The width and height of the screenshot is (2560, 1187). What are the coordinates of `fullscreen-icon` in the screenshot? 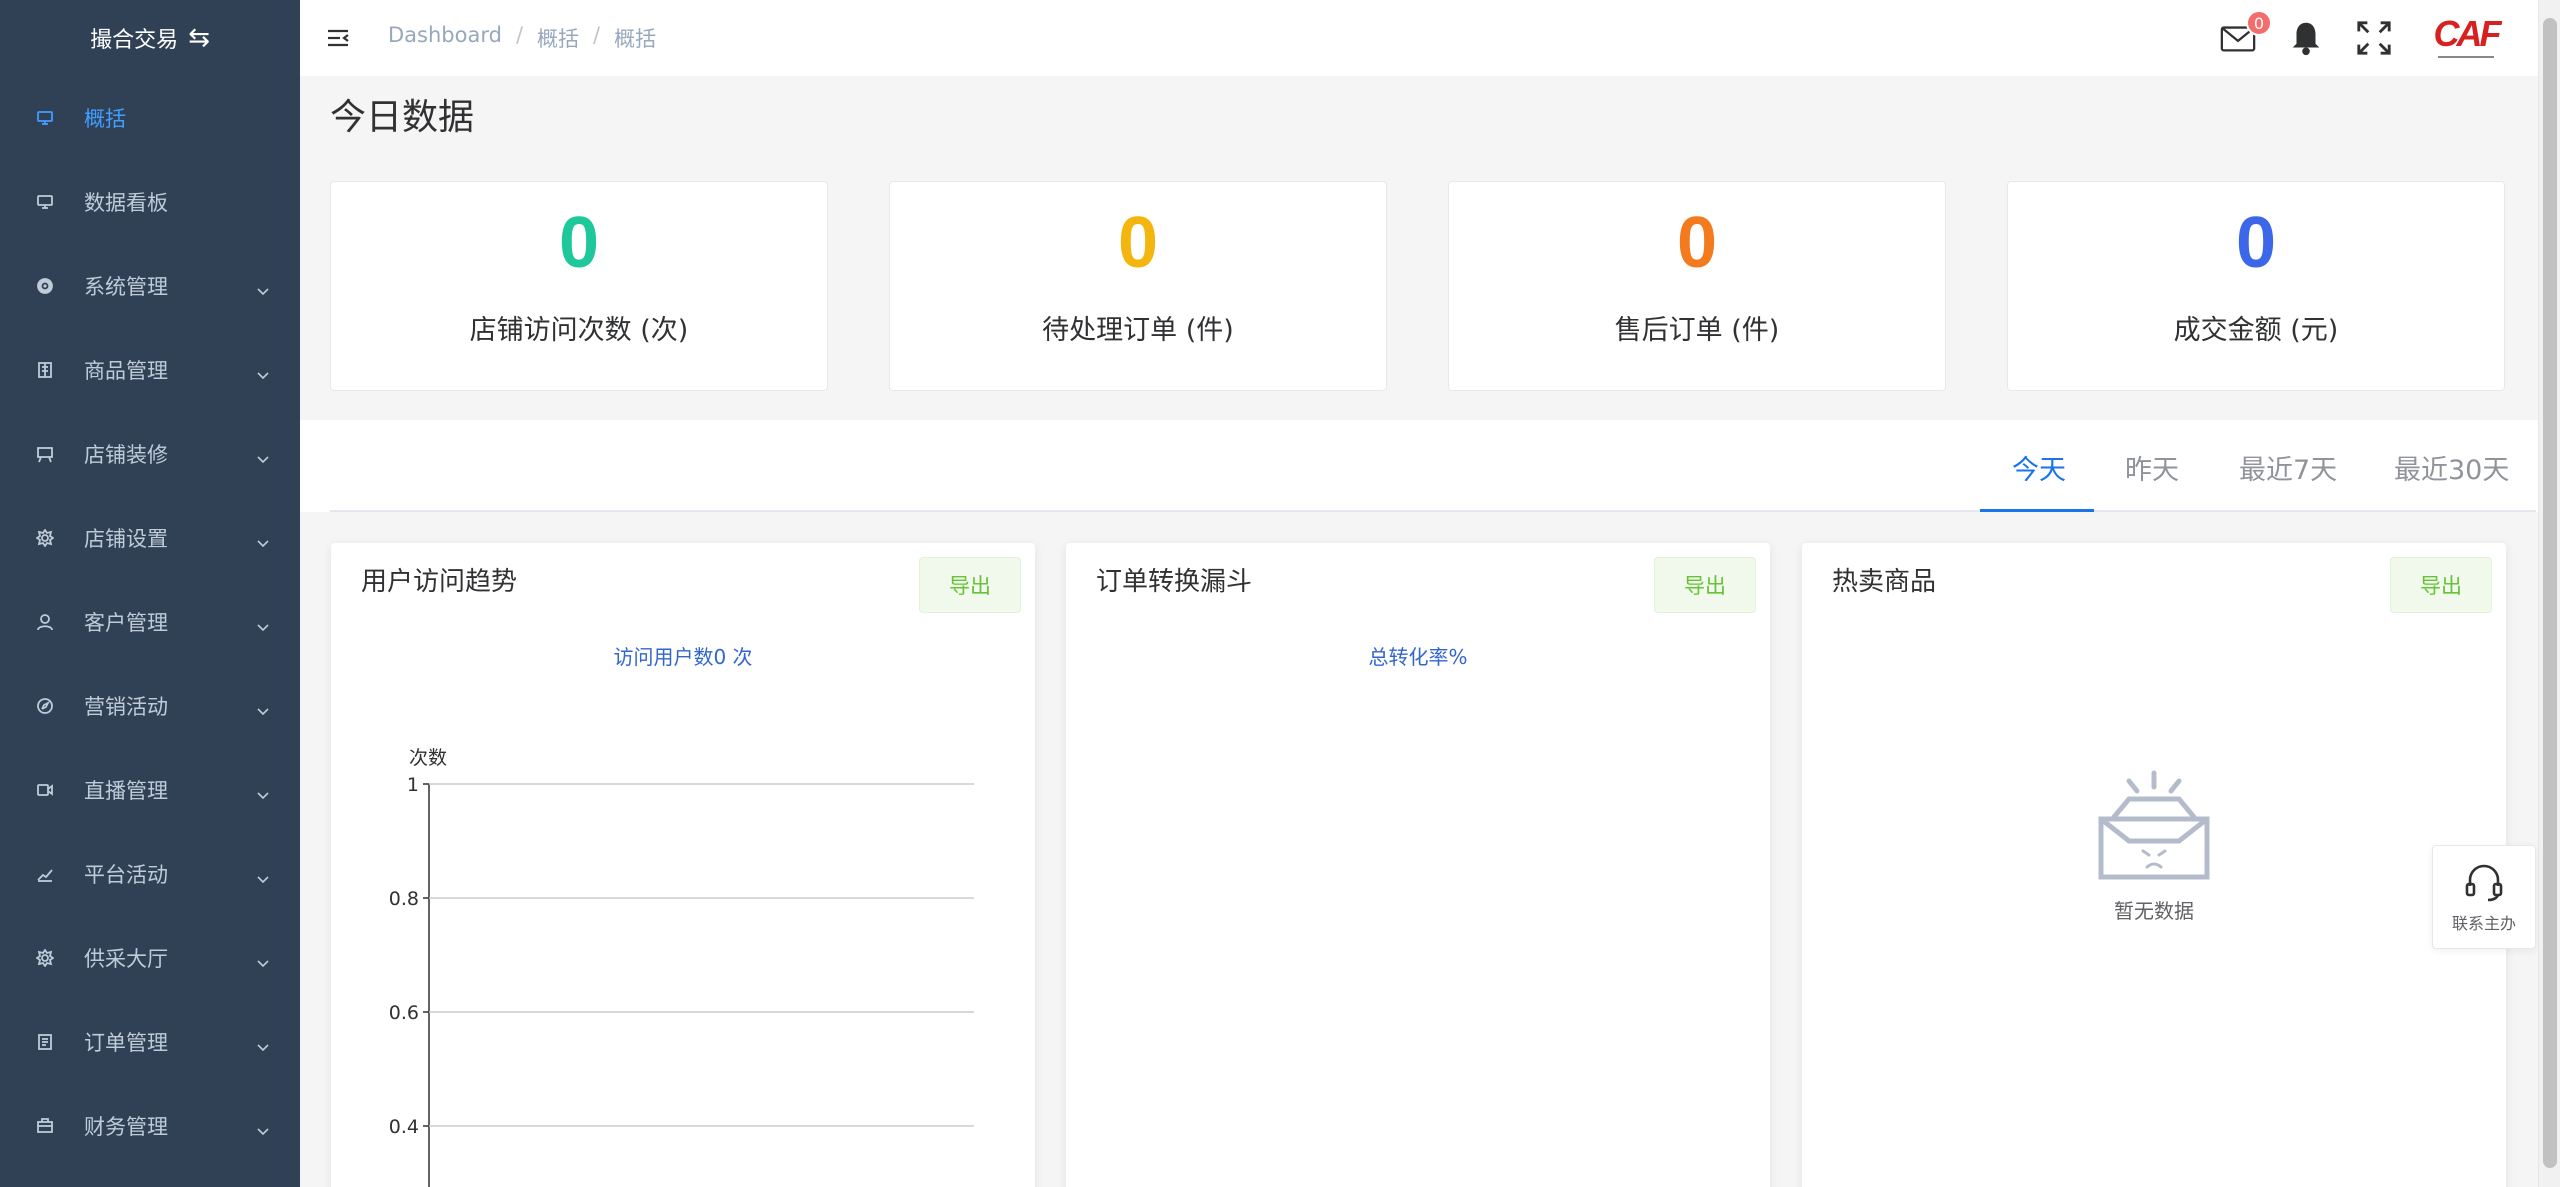 It's located at (2374, 38).